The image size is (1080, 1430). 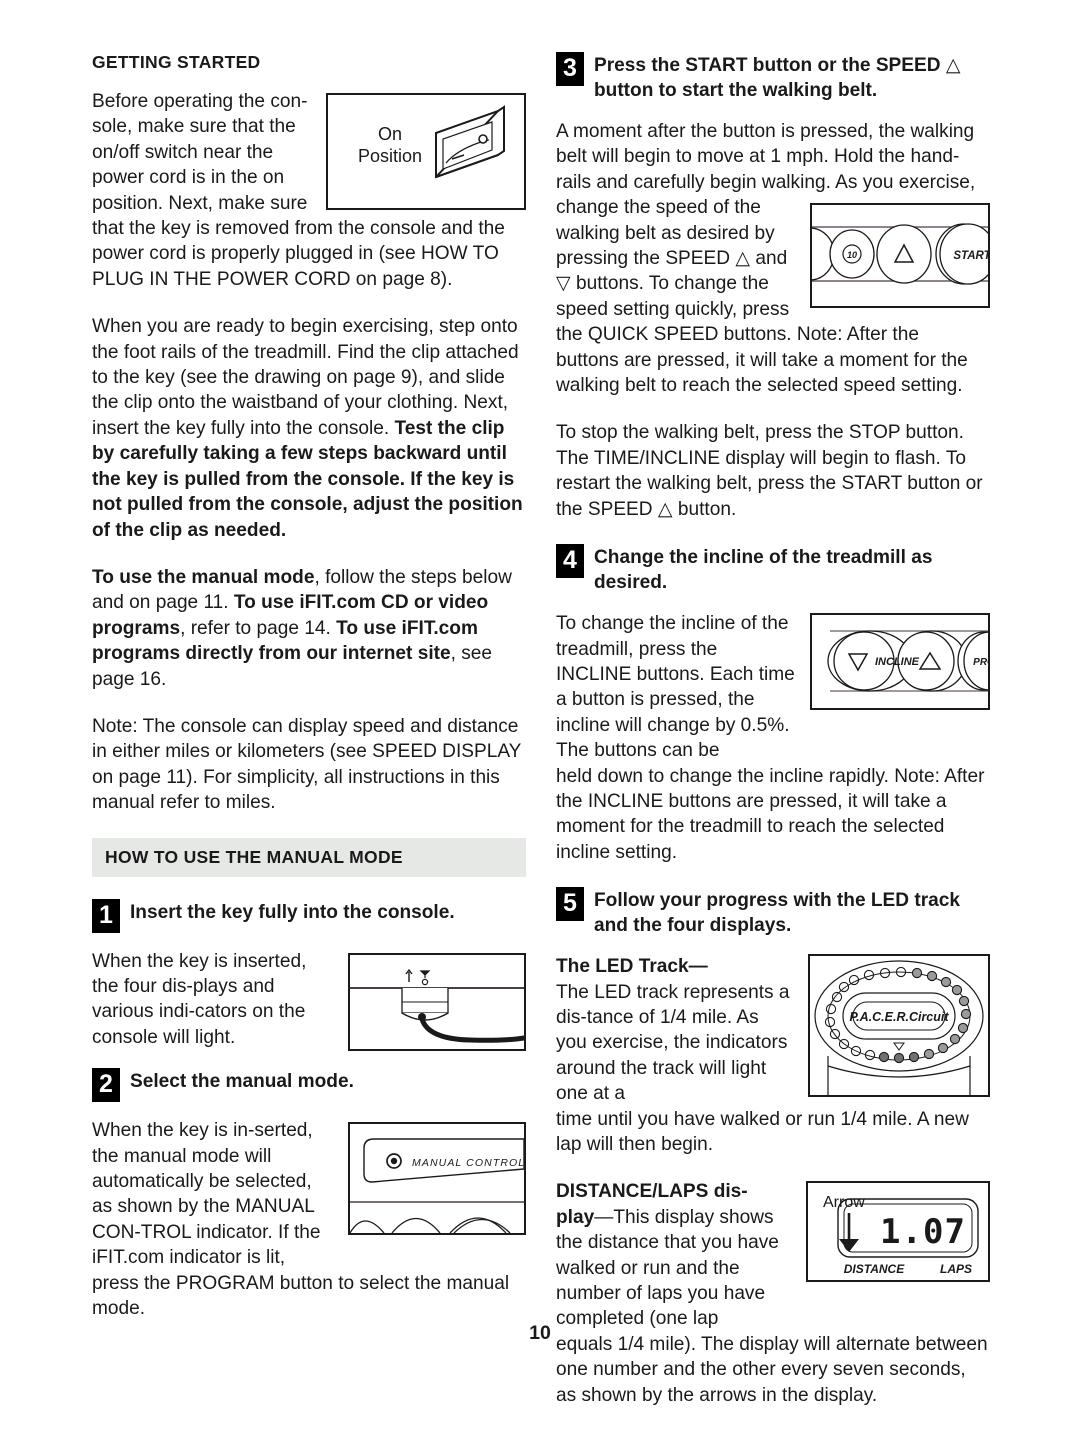 I want to click on section-heading-getting-started: GETTING STARTED, so click(x=176, y=62).